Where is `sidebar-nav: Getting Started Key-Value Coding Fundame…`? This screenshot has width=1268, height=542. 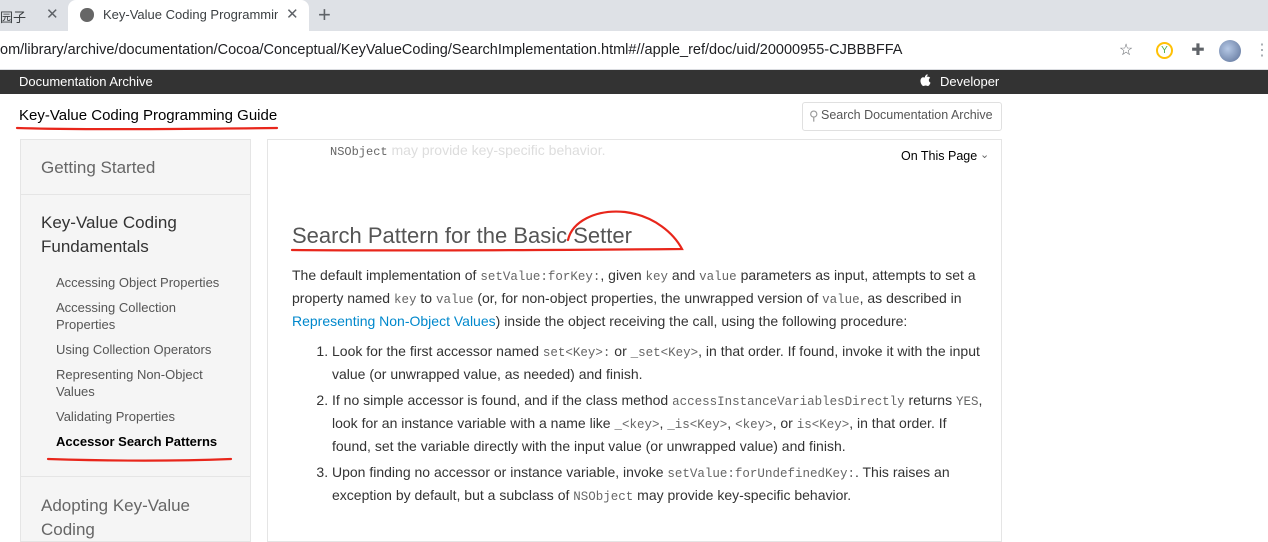
sidebar-nav: Getting Started Key-Value Coding Fundame… is located at coordinates (135, 340).